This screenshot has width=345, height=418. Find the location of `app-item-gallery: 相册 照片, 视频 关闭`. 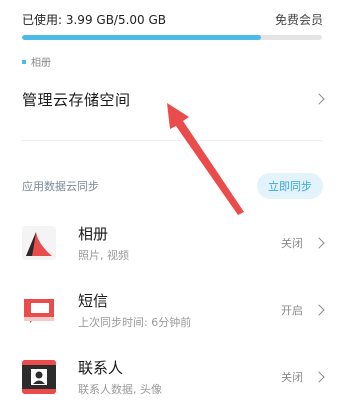

app-item-gallery: 相册 照片, 视频 关闭 is located at coordinates (173, 243).